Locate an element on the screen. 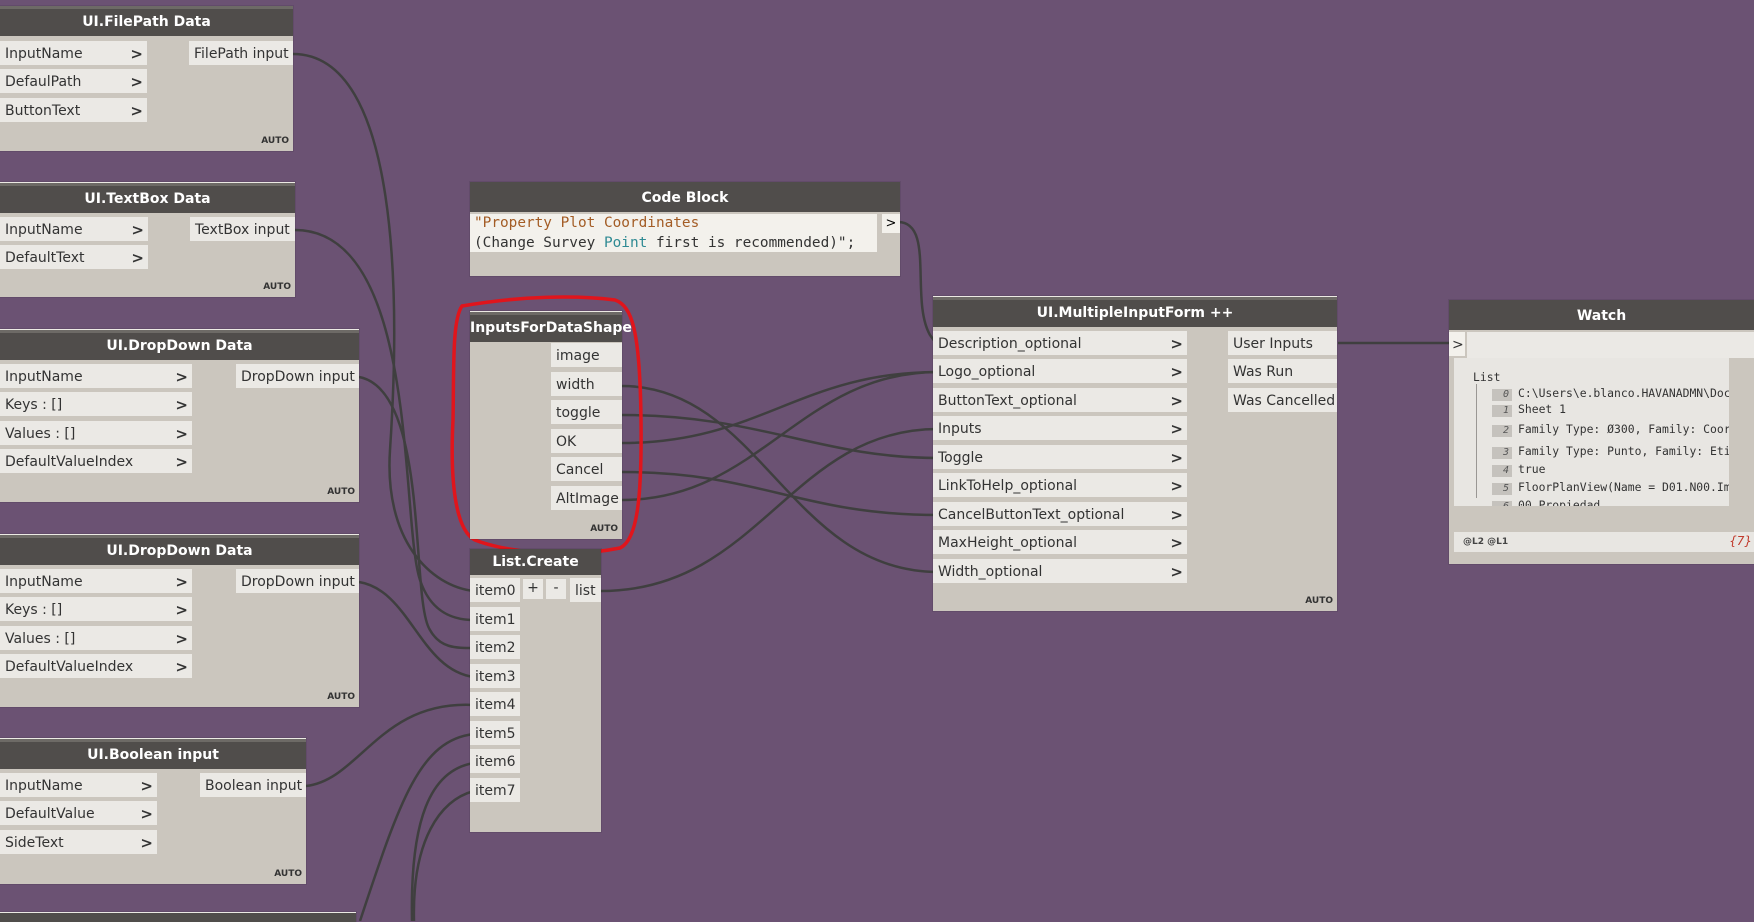 The image size is (1754, 922). output-port-list: list is located at coordinates (585, 591).